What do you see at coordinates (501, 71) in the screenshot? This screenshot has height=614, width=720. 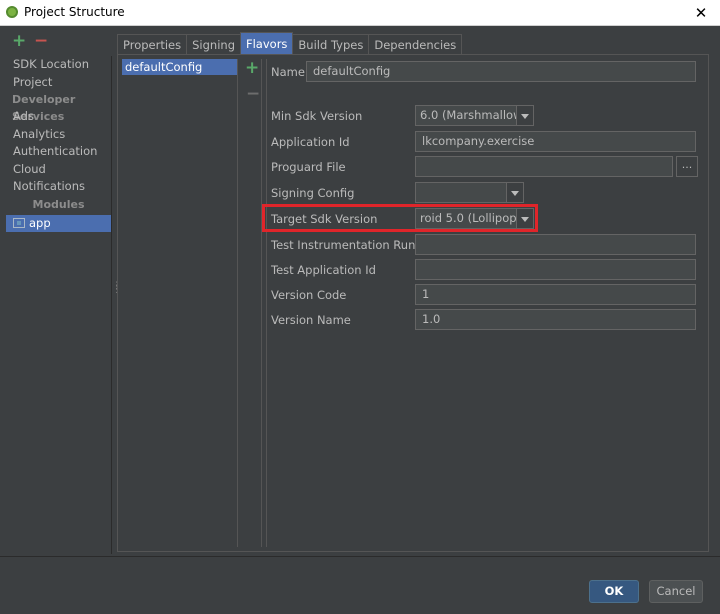 I see `name-field: defaultConfig` at bounding box center [501, 71].